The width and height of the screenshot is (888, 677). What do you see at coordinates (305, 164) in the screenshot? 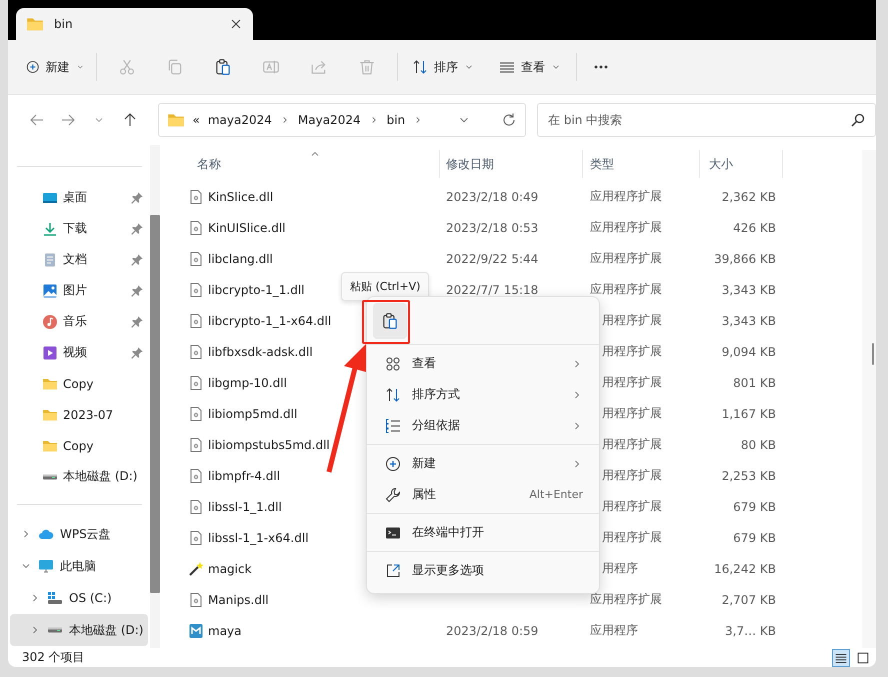
I see `column-header: 名称` at bounding box center [305, 164].